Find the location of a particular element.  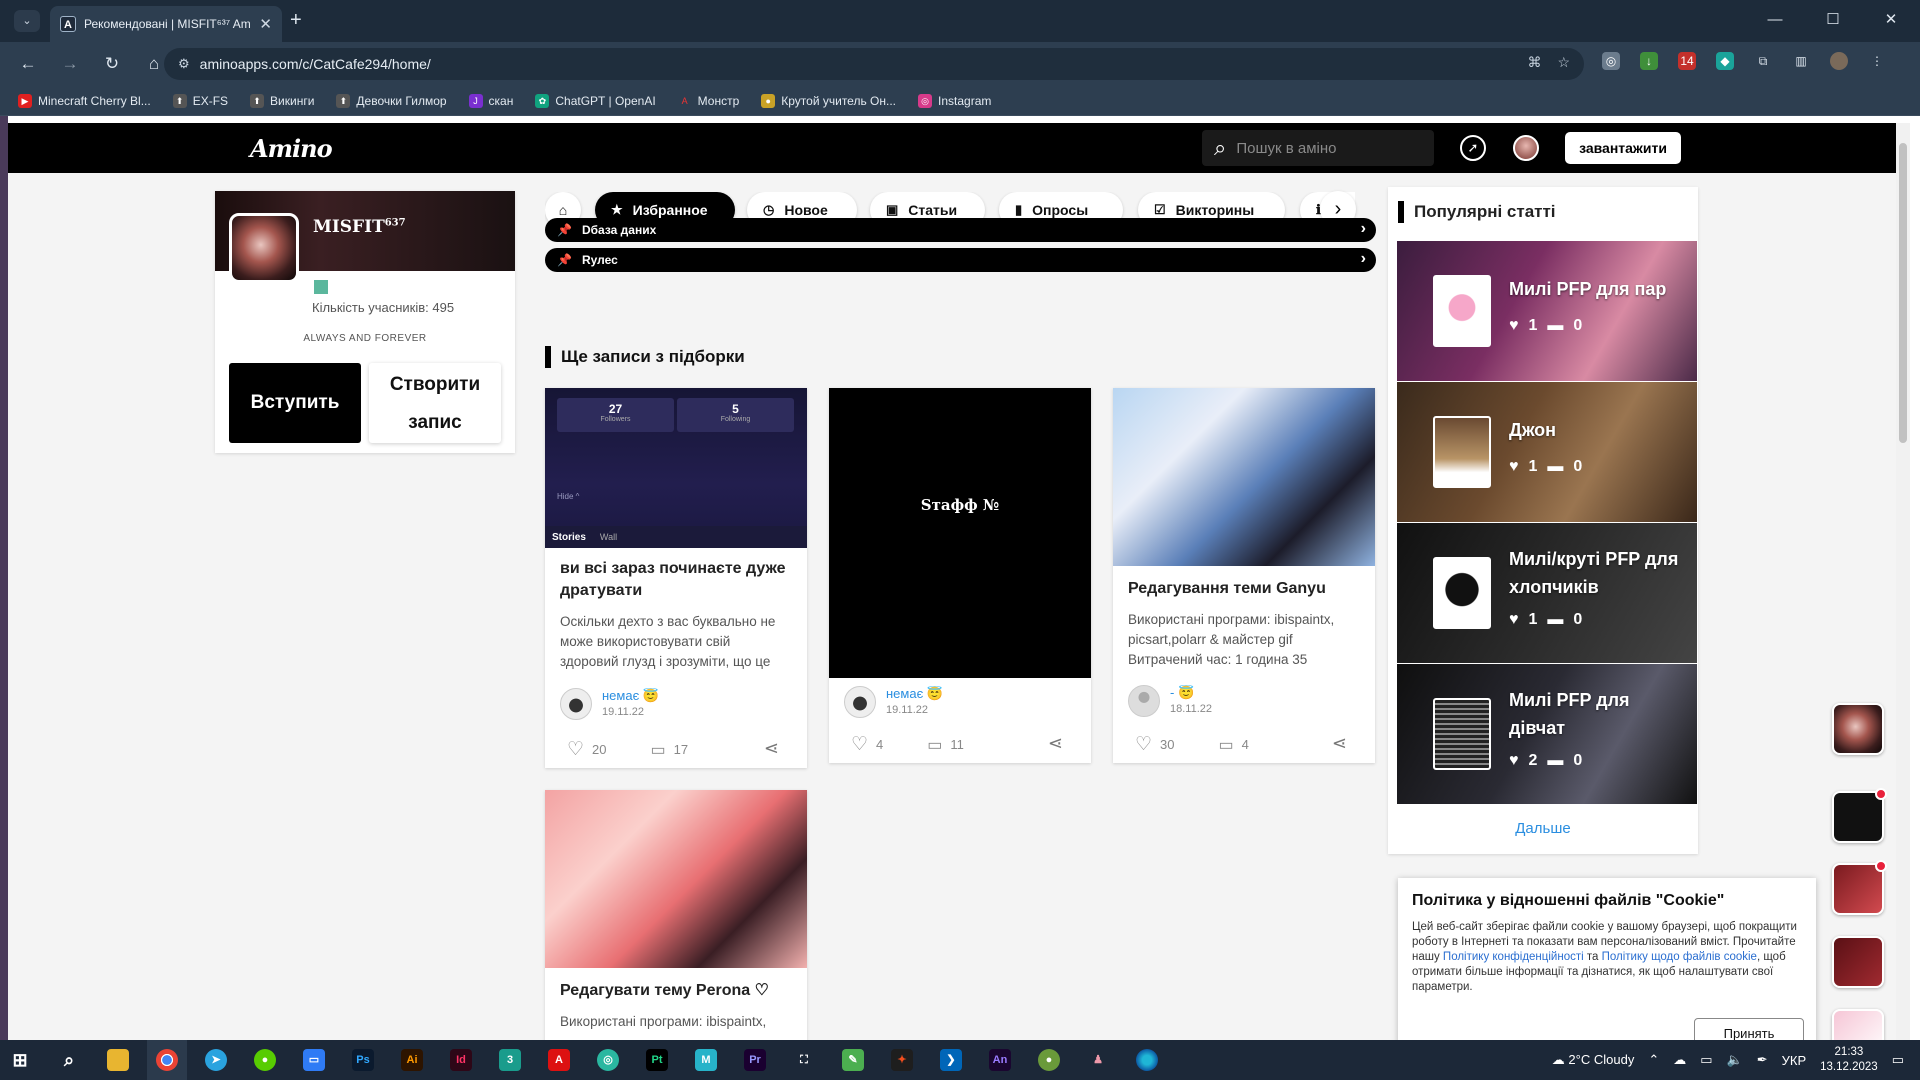

amino-logo: Amino is located at coordinates (291, 148).